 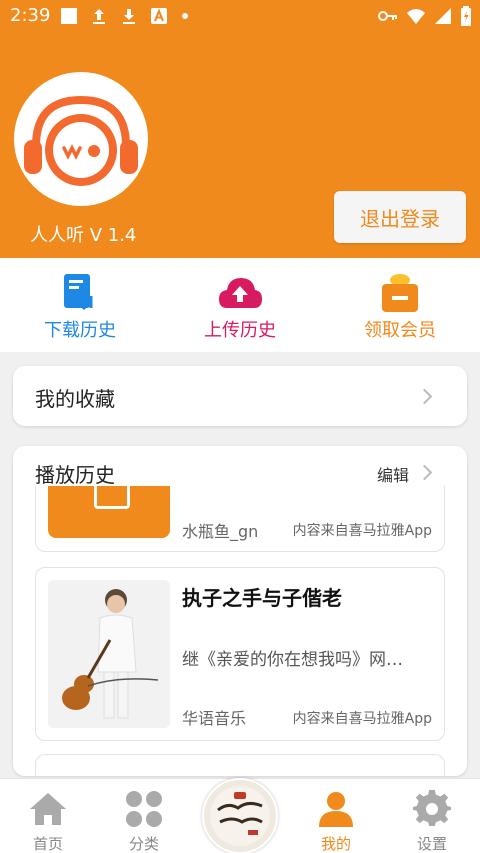 What do you see at coordinates (240, 519) in the screenshot?
I see `history-item: 水瓶鱼_gn 内容来自喜马拉雅App` at bounding box center [240, 519].